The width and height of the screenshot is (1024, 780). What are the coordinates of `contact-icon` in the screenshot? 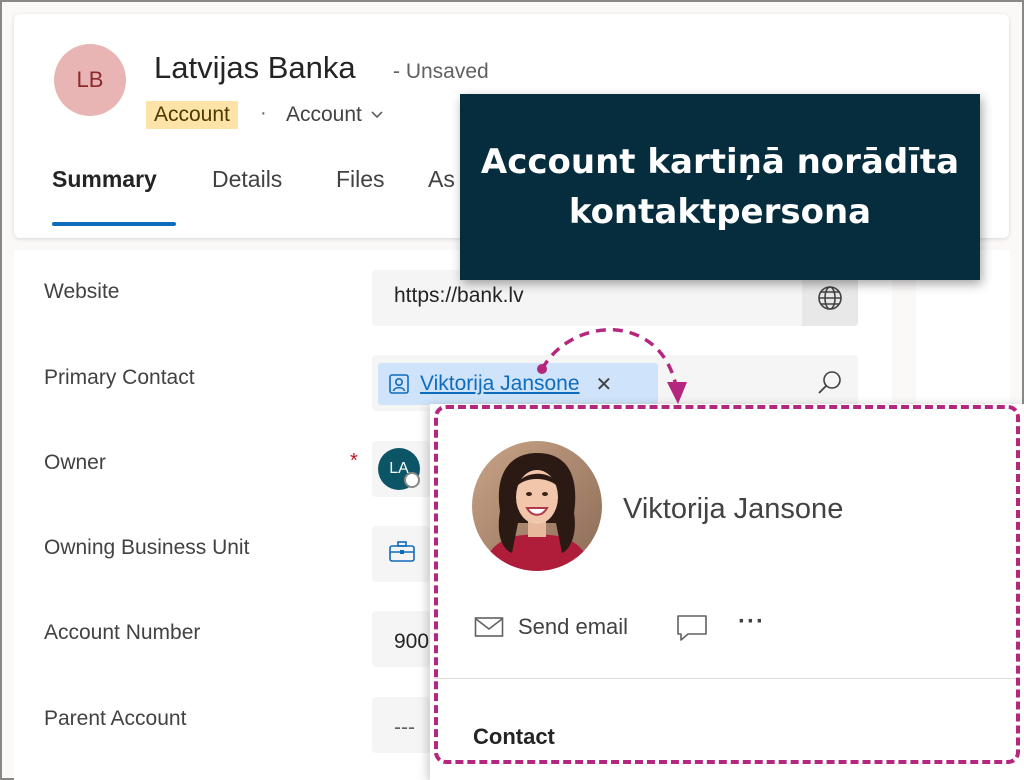 It's located at (399, 384).